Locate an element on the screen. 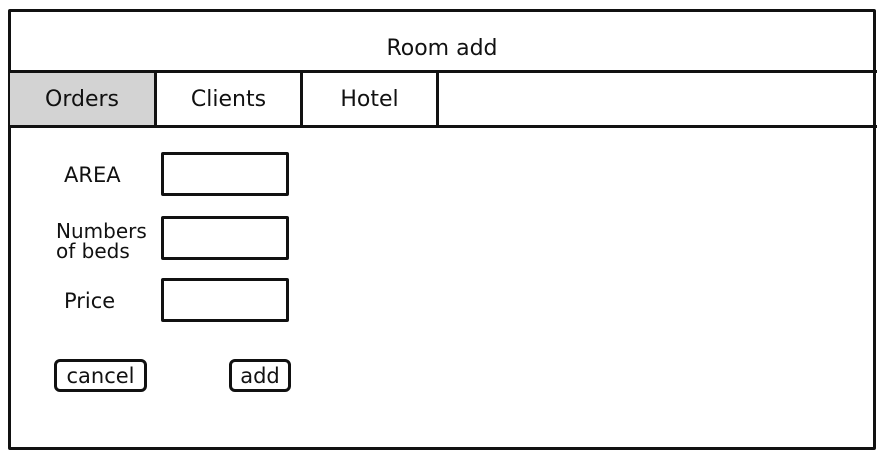 Image resolution: width=889 pixels, height=463 pixels. area-label: AREA is located at coordinates (92, 175).